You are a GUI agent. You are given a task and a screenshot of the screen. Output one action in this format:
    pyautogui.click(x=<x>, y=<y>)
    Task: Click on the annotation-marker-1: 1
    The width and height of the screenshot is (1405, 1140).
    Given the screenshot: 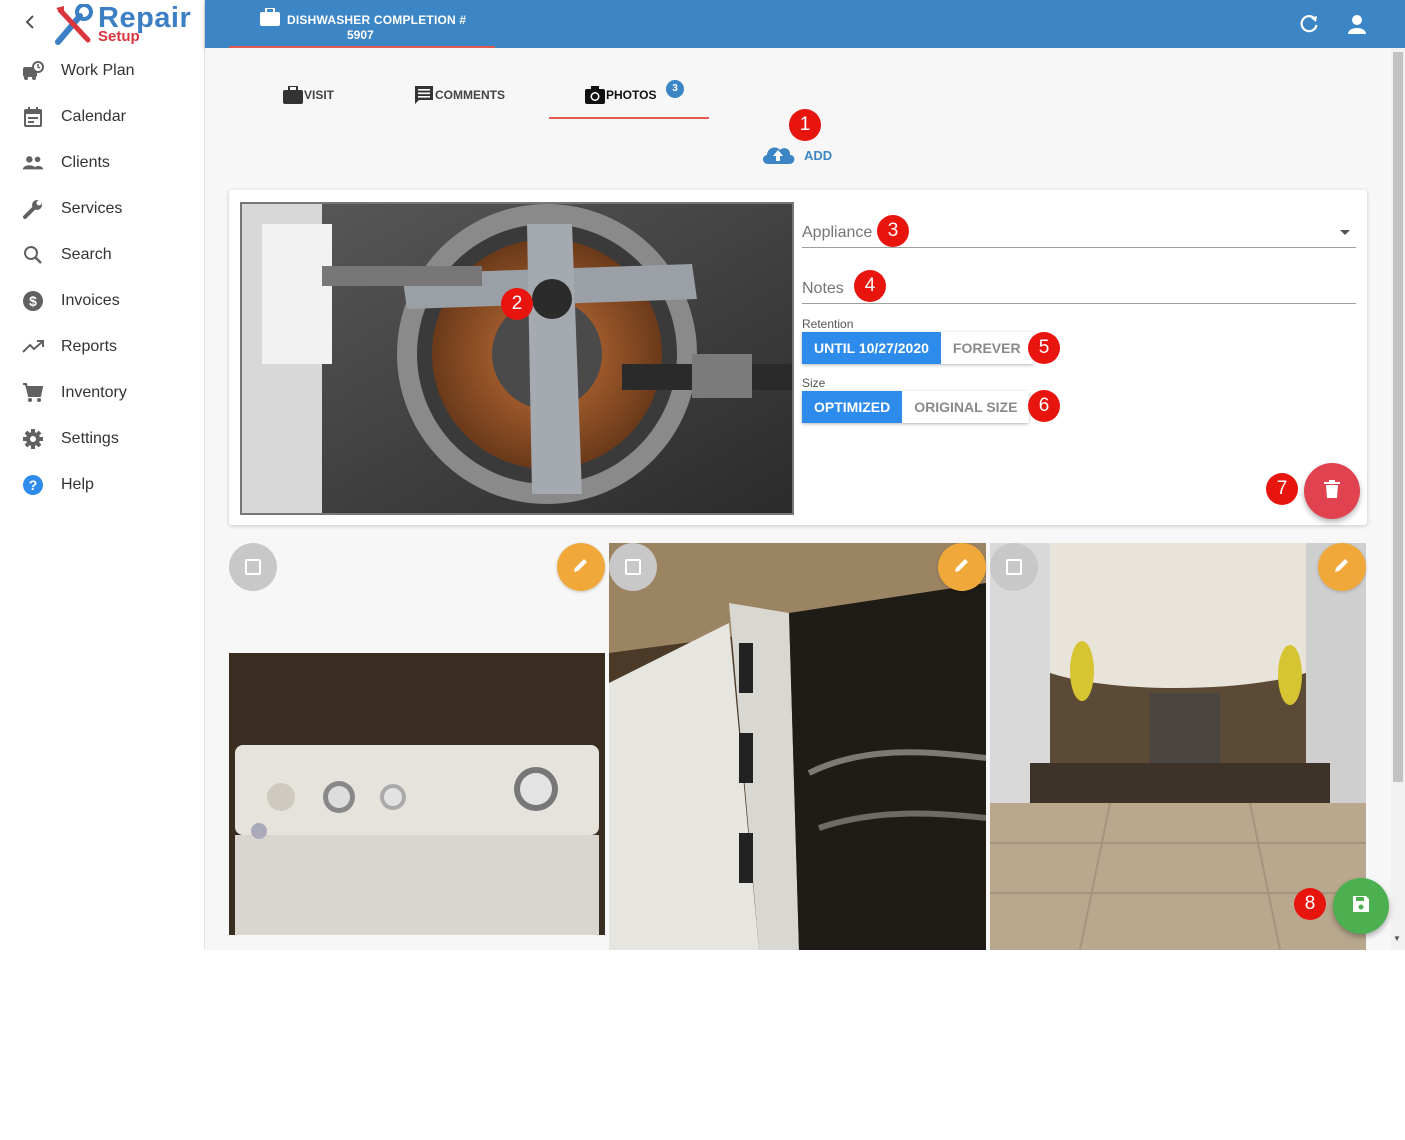 What is the action you would take?
    pyautogui.click(x=805, y=125)
    